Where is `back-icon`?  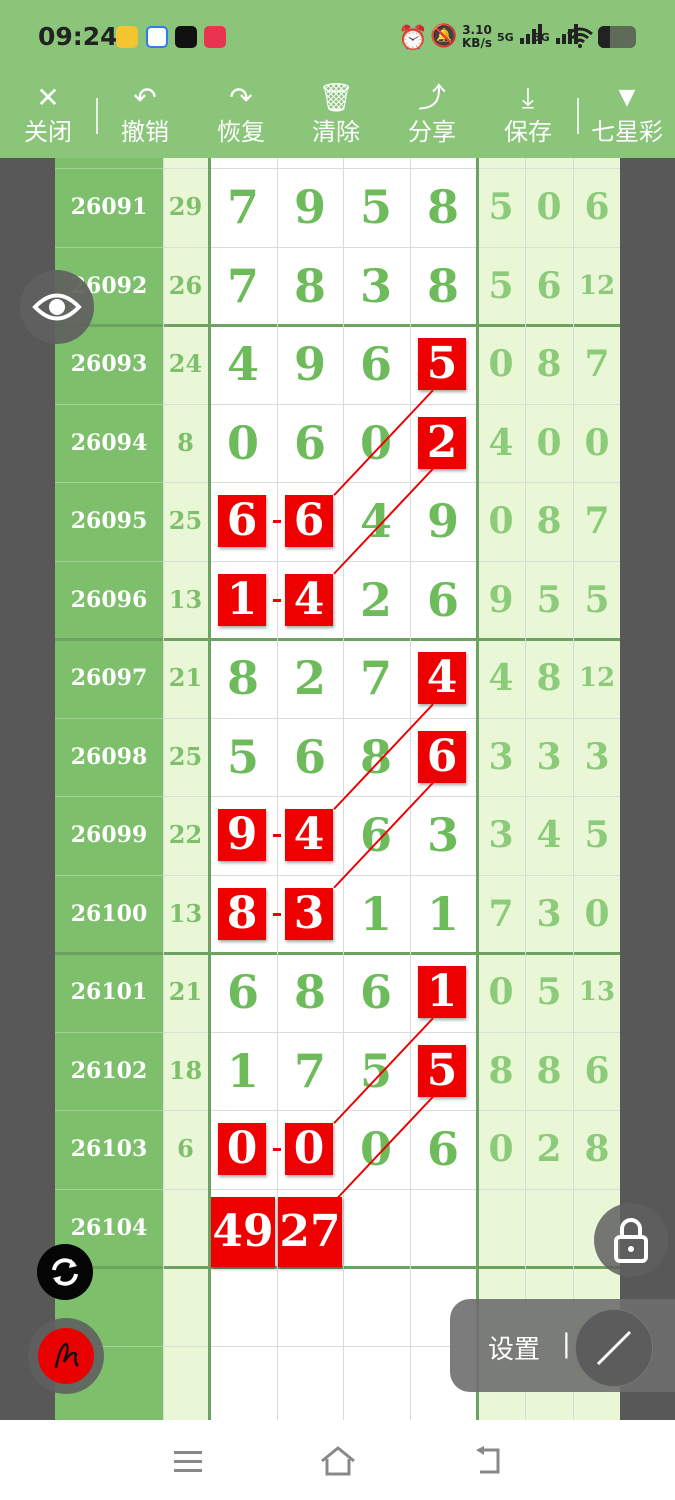
back-icon is located at coordinates (487, 1461).